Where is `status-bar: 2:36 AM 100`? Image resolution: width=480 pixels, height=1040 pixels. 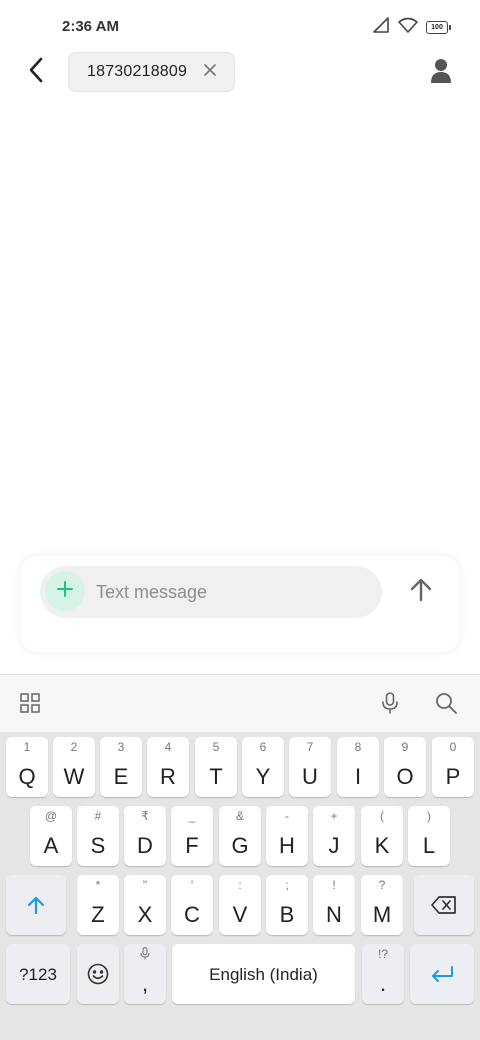 status-bar: 2:36 AM 100 is located at coordinates (240, 28).